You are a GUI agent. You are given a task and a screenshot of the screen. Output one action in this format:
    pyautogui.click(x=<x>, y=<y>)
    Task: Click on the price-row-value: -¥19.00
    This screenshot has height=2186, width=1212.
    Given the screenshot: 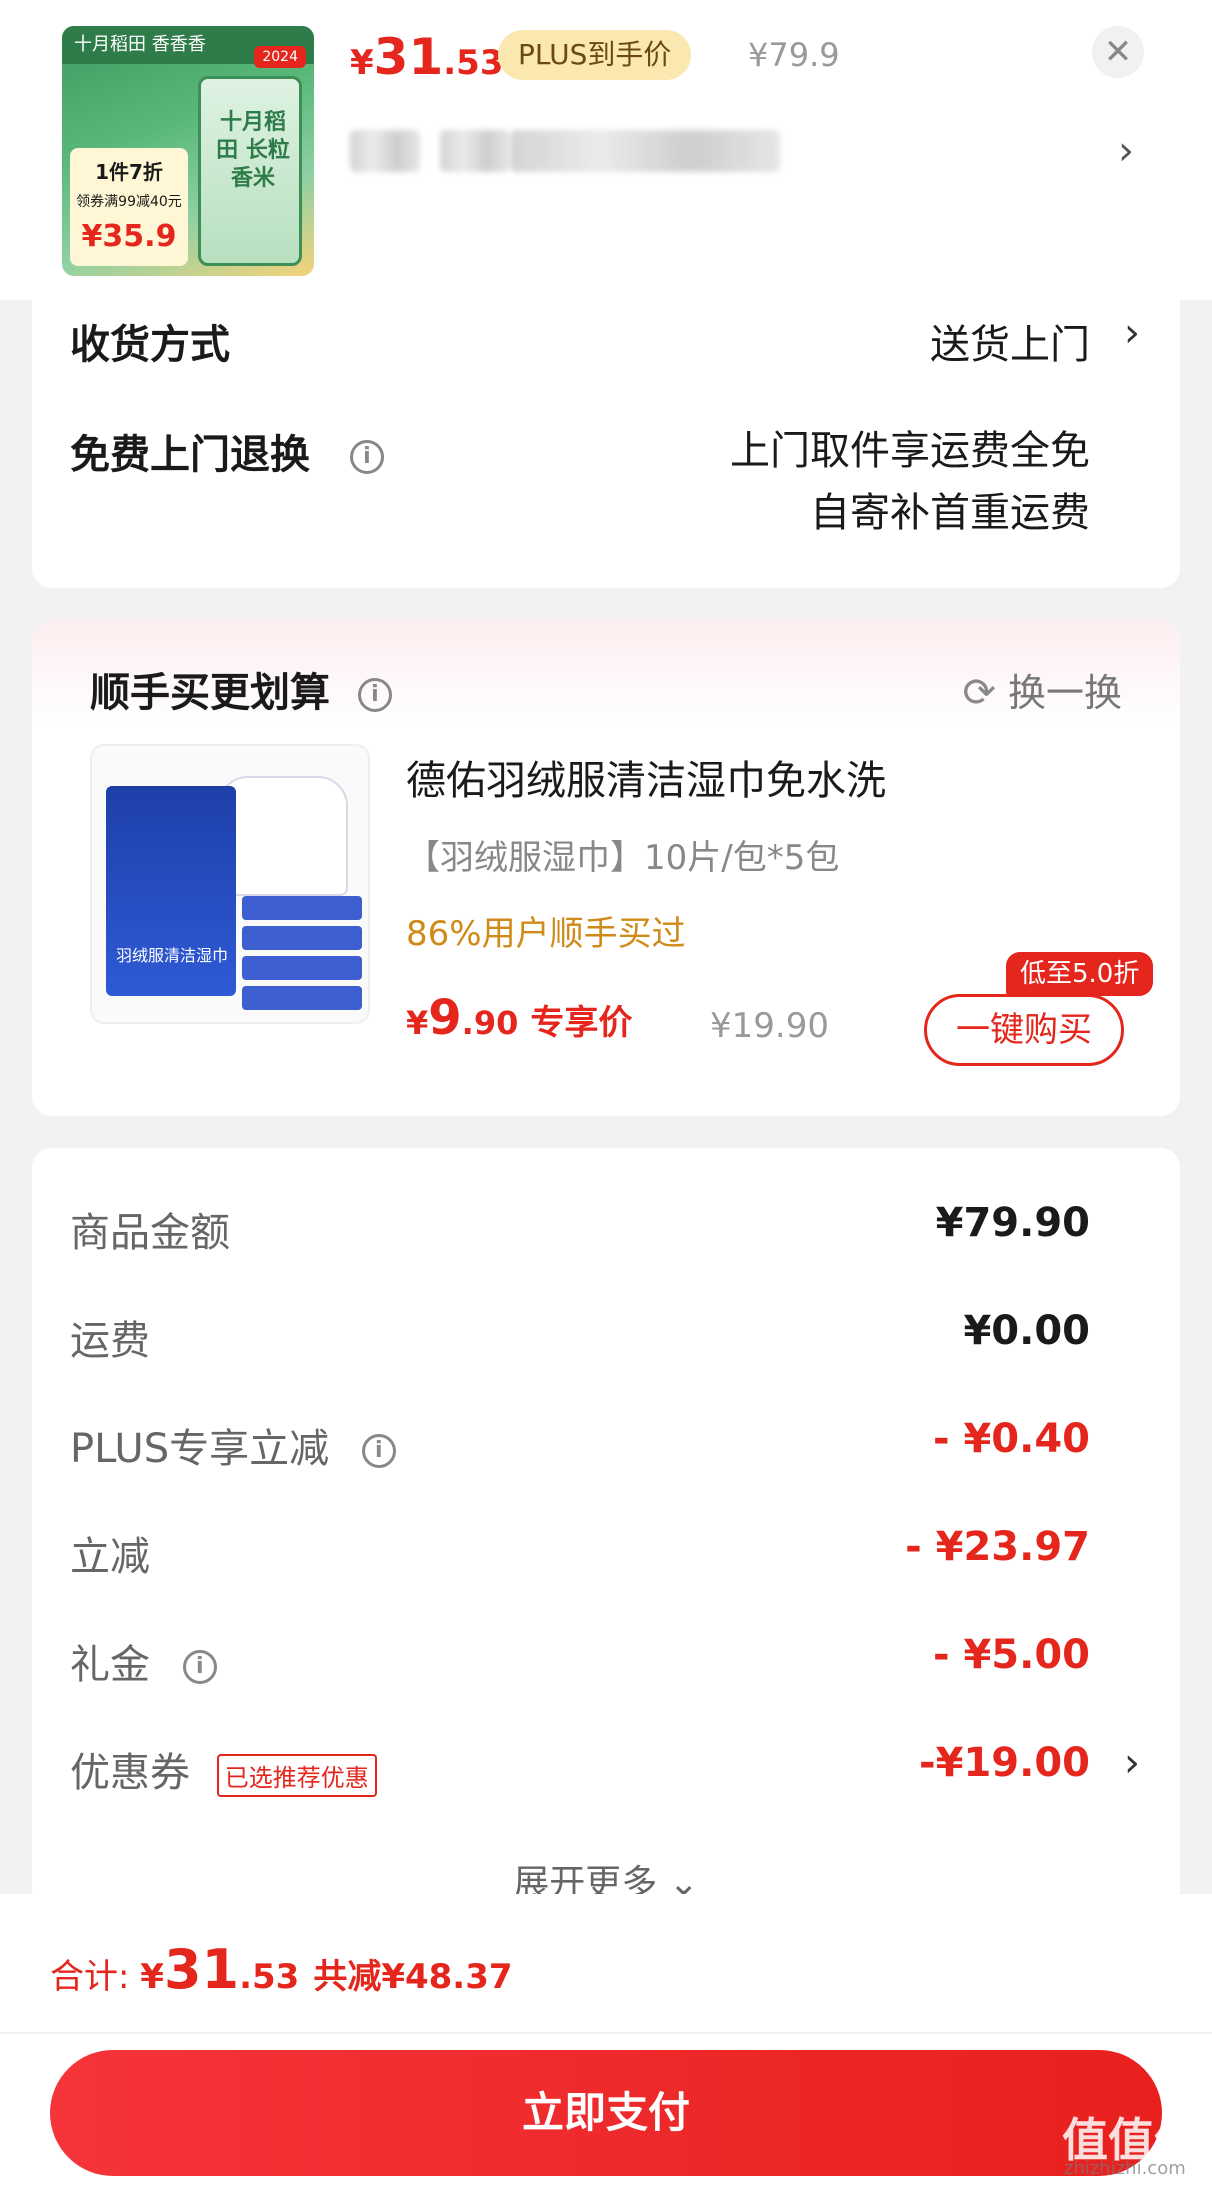 What is the action you would take?
    pyautogui.click(x=1004, y=1763)
    